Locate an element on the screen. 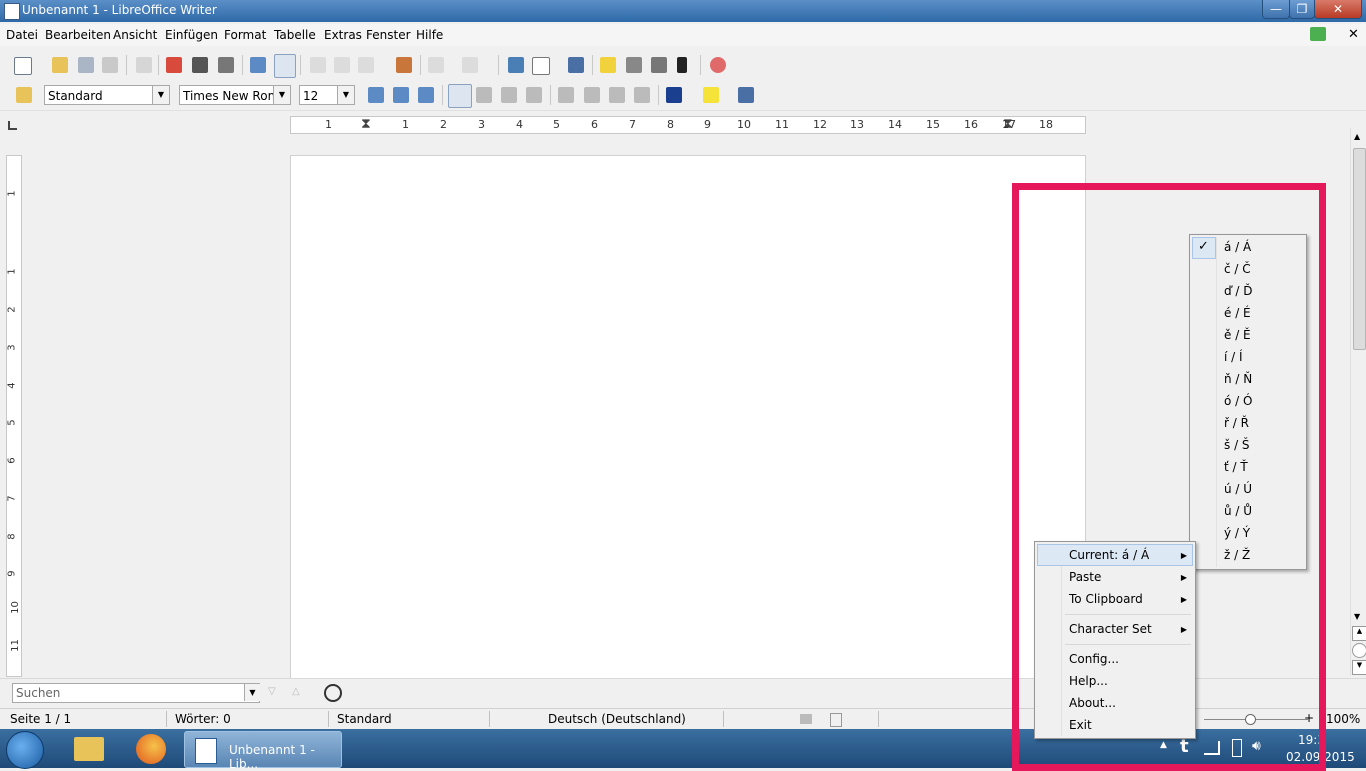  close-window-button: ✕ is located at coordinates (1338, 9).